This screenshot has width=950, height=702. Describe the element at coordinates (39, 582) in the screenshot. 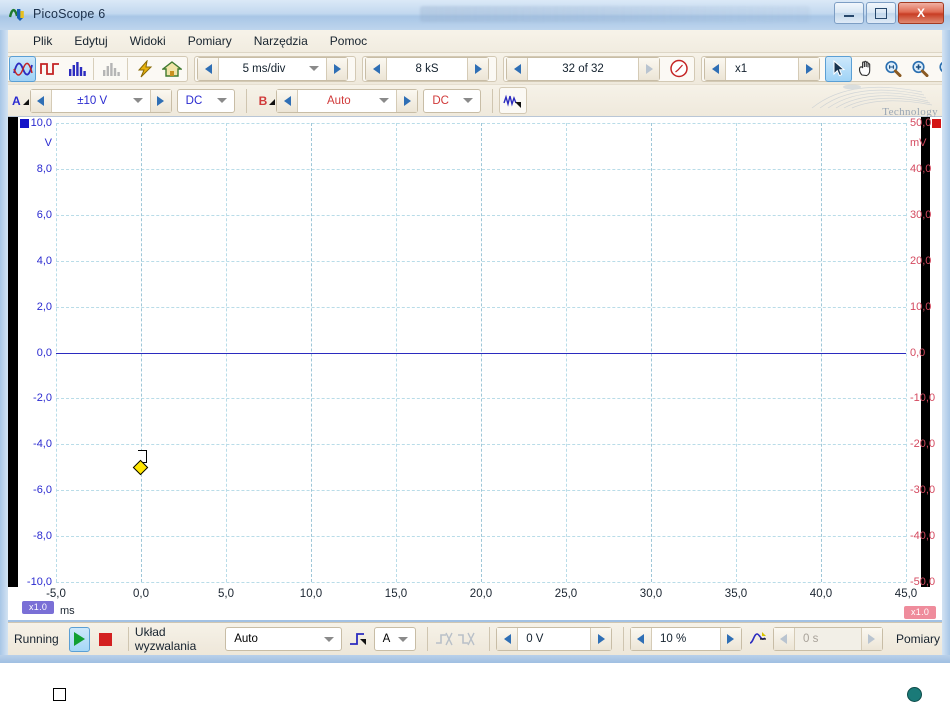

I see `y-tick-left: -10,0` at that location.